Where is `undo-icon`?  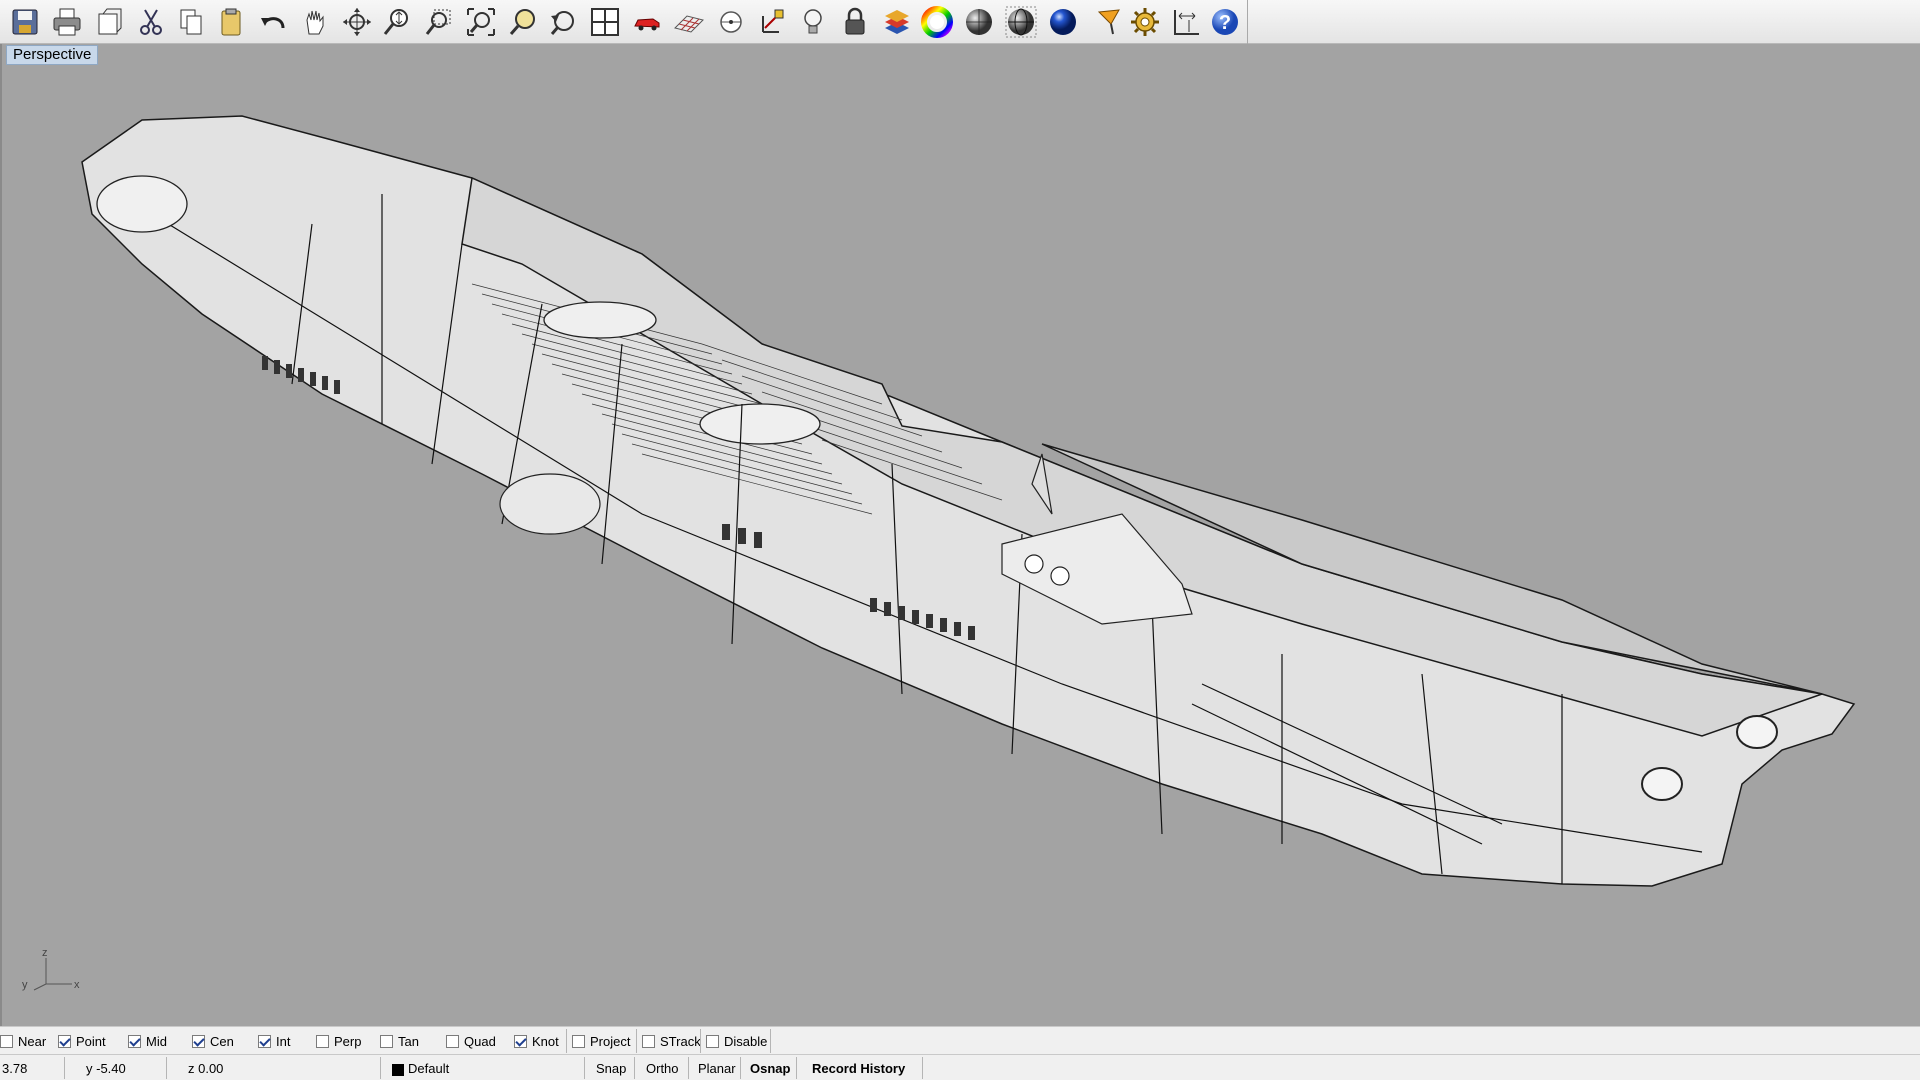 undo-icon is located at coordinates (273, 22).